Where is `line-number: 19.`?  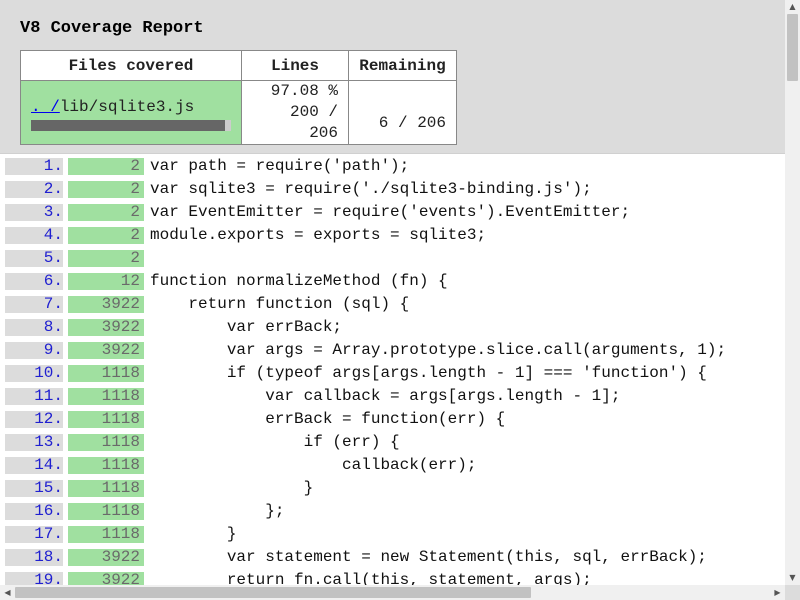 line-number: 19. is located at coordinates (34, 578).